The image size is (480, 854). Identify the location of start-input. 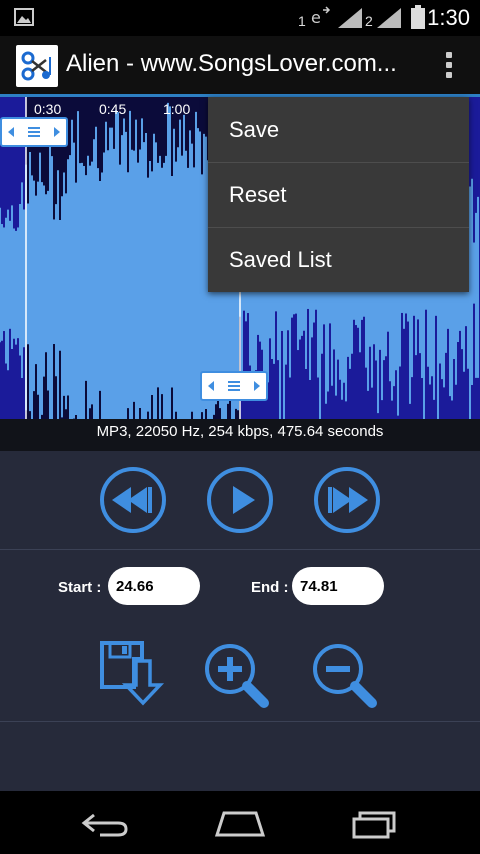
(154, 586).